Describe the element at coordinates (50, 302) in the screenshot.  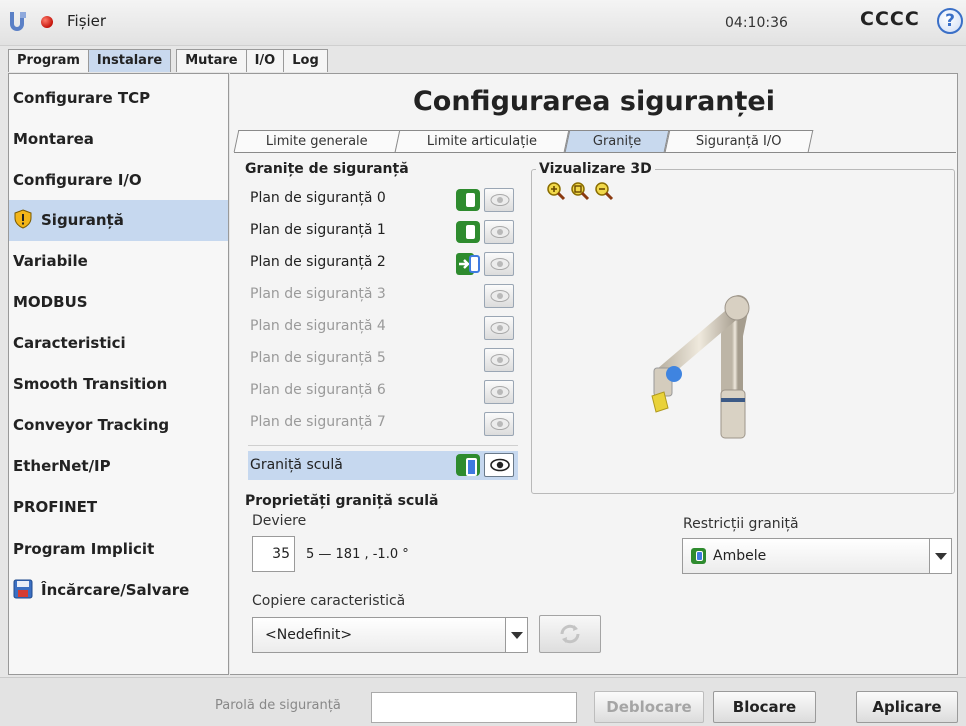
I see `sidebar-item-label: MODBUS` at that location.